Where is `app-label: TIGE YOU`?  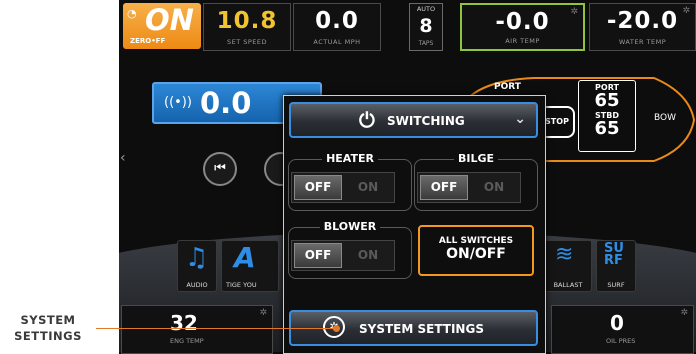 app-label: TIGE YOU is located at coordinates (241, 285).